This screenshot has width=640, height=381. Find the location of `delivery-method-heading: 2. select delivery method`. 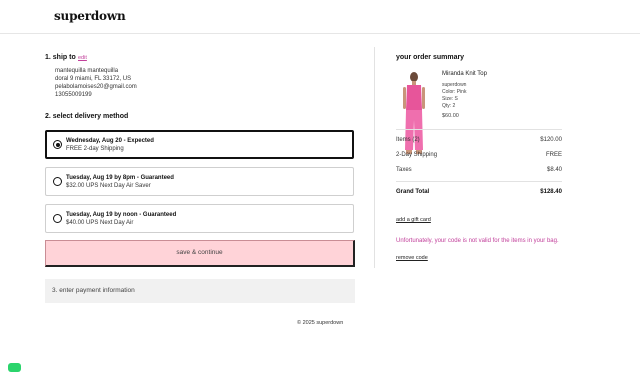

delivery-method-heading: 2. select delivery method is located at coordinates (87, 116).